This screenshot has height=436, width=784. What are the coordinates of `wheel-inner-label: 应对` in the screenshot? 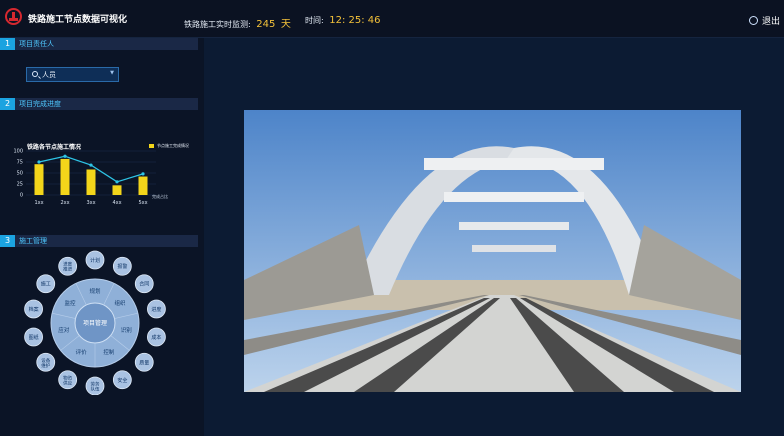 It's located at (64, 330).